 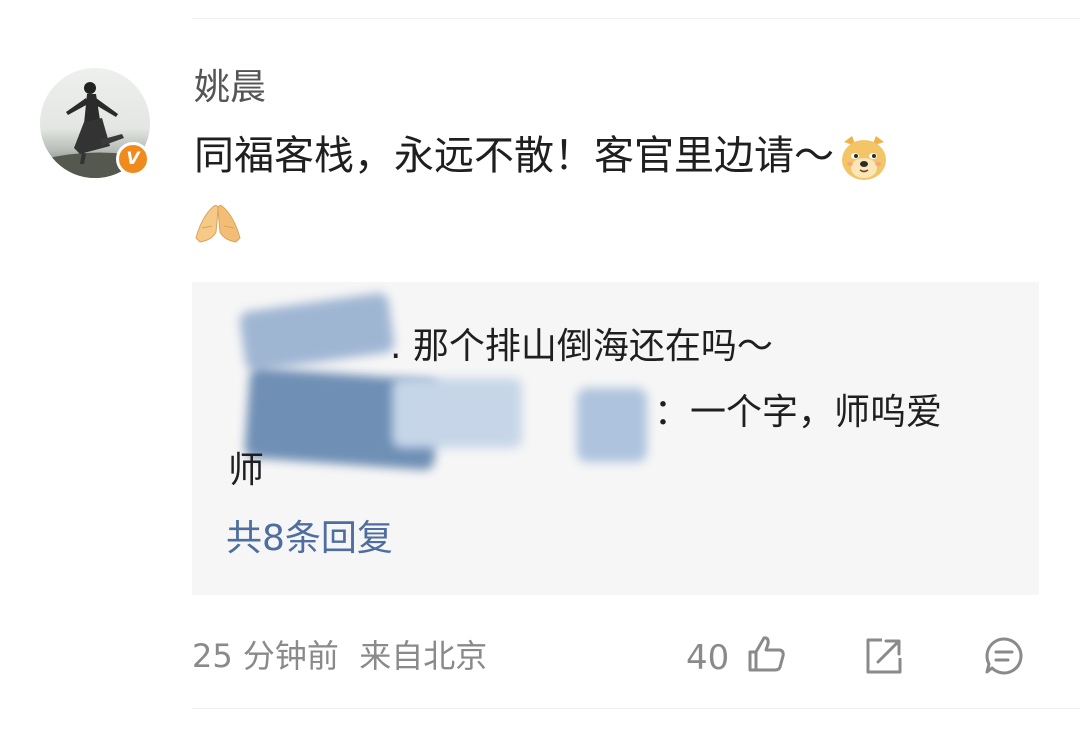 I want to click on share-icon, so click(x=884, y=656).